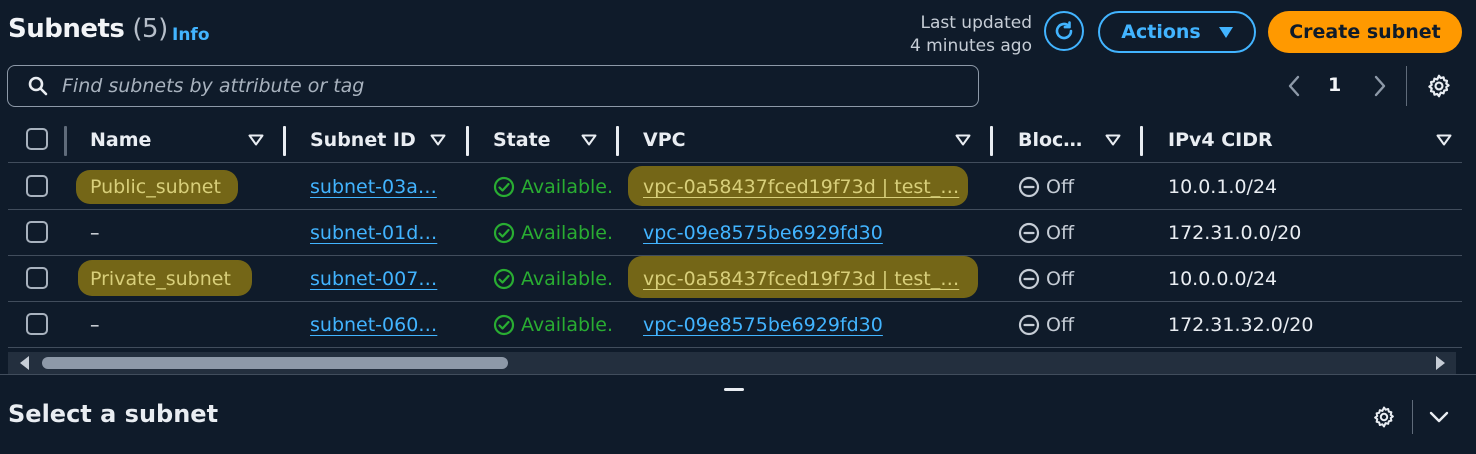  What do you see at coordinates (66, 29) in the screenshot?
I see `page-title-text: Subnets` at bounding box center [66, 29].